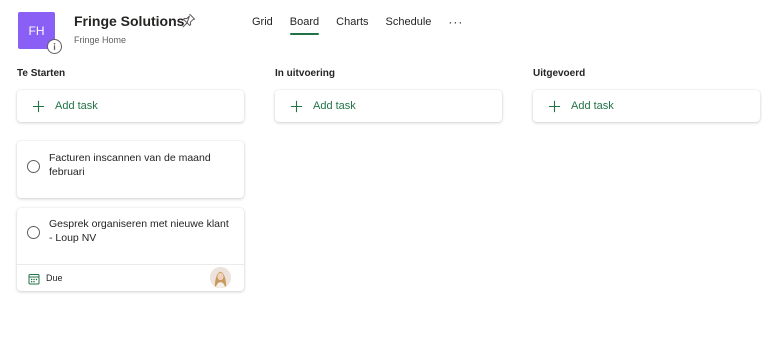 The height and width of the screenshot is (357, 768). I want to click on calendar-icon, so click(34, 279).